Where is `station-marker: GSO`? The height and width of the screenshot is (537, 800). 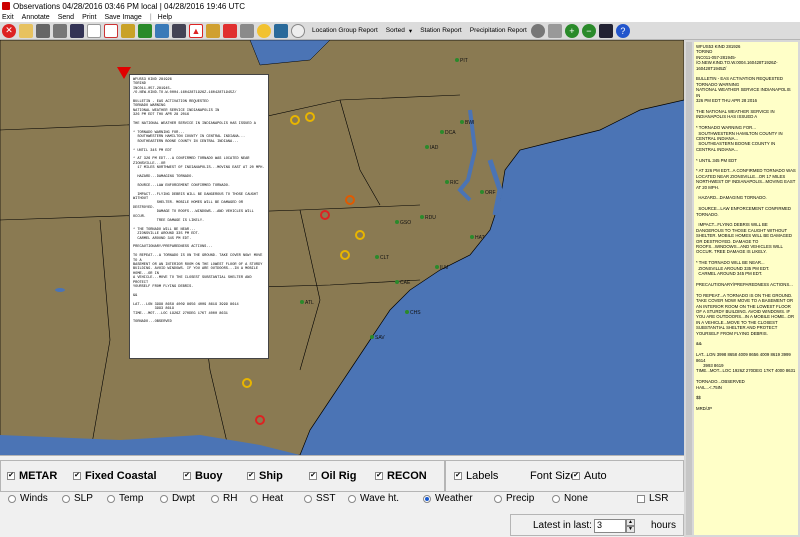
station-marker: GSO is located at coordinates (403, 223).